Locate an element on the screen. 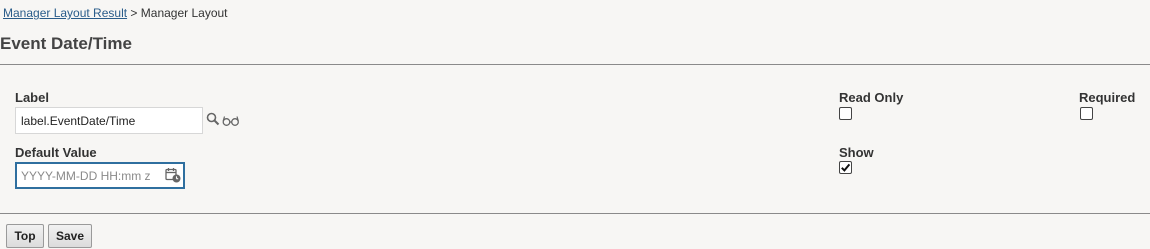 This screenshot has height=249, width=1150. show-checkbox is located at coordinates (845, 167).